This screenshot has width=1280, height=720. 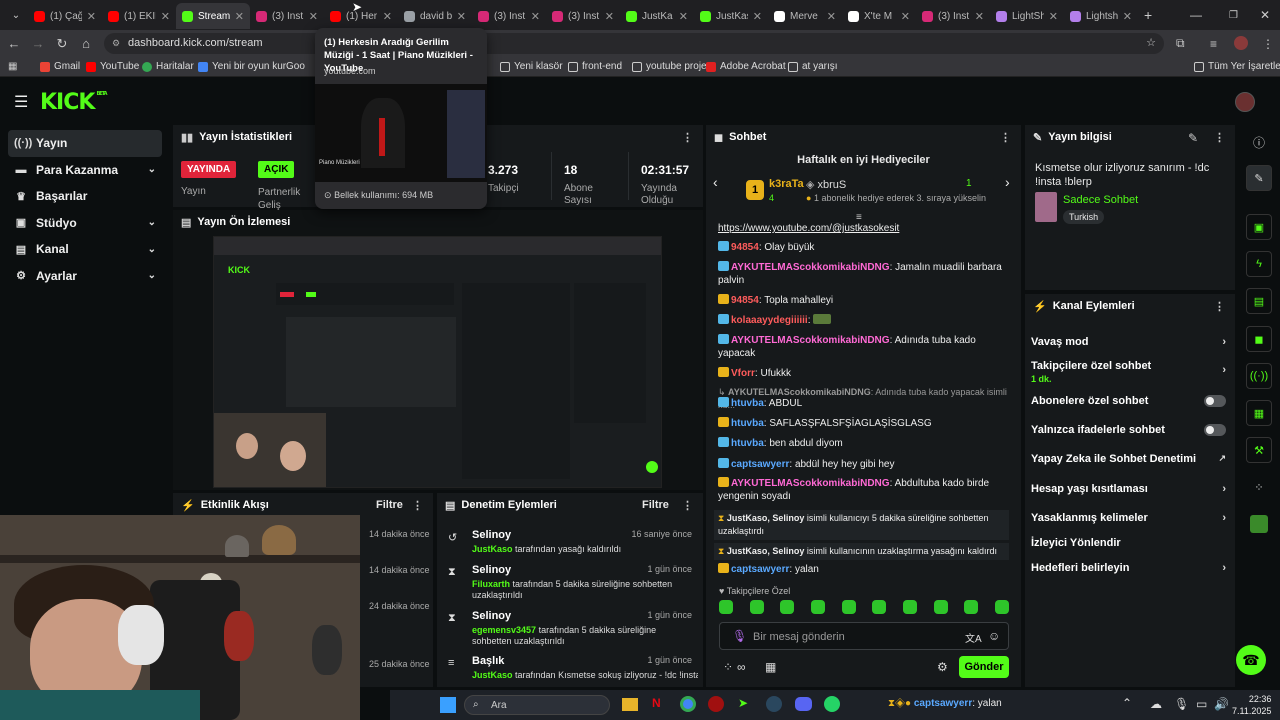 I want to click on send-button: Gönder, so click(x=984, y=667).